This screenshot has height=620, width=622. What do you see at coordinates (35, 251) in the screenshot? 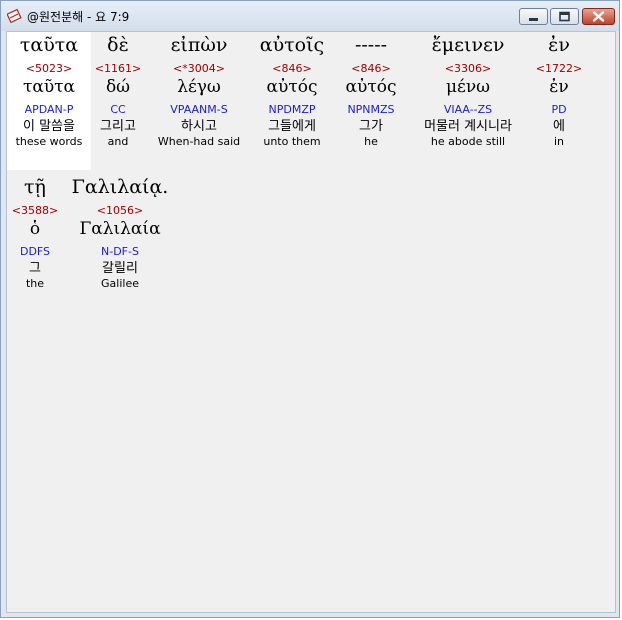
I see `morph-code: DDFS` at bounding box center [35, 251].